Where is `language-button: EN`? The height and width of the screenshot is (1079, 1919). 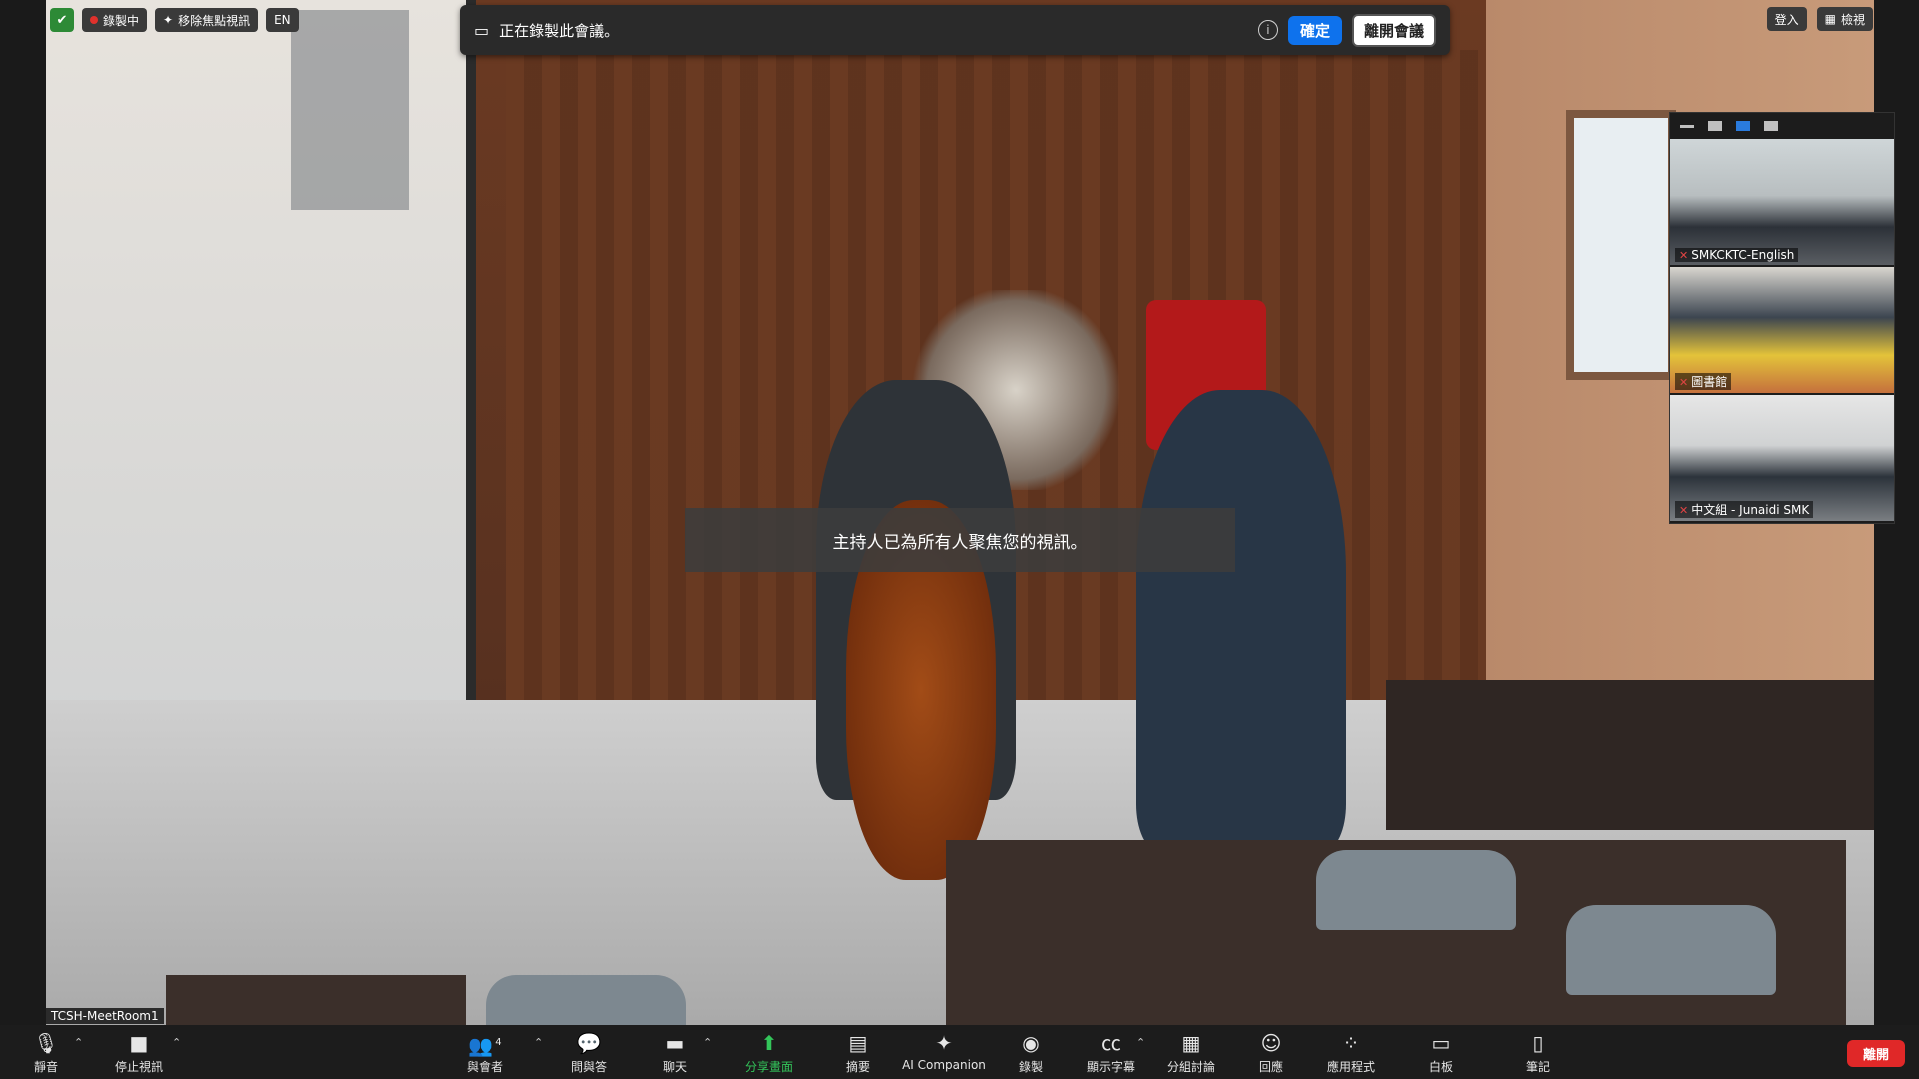 language-button: EN is located at coordinates (282, 20).